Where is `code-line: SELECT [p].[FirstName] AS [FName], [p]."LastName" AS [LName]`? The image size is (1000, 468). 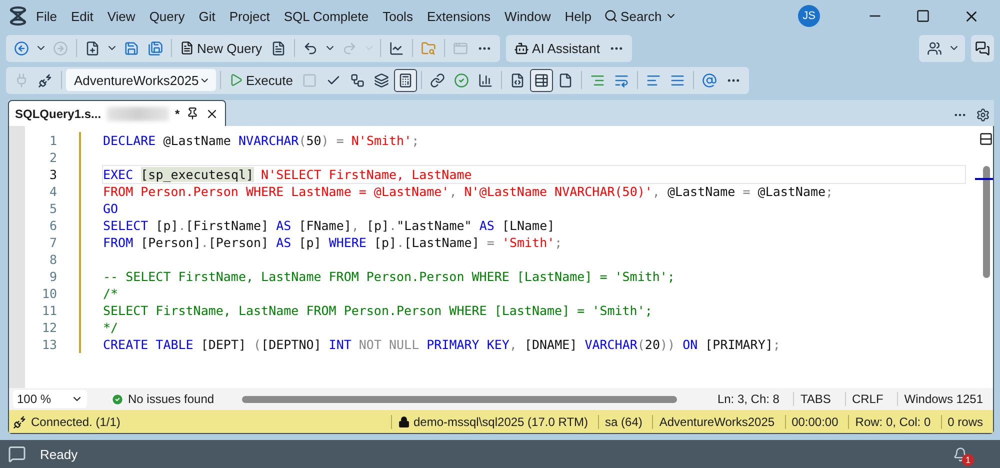
code-line: SELECT [p].[FirstName] AS [FName], [p]."LastName" AS [LName] is located at coordinates (329, 225).